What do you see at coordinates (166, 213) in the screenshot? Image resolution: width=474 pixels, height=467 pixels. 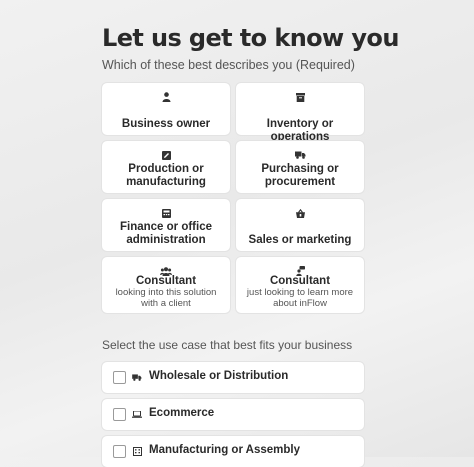 I see `calculator-icon` at bounding box center [166, 213].